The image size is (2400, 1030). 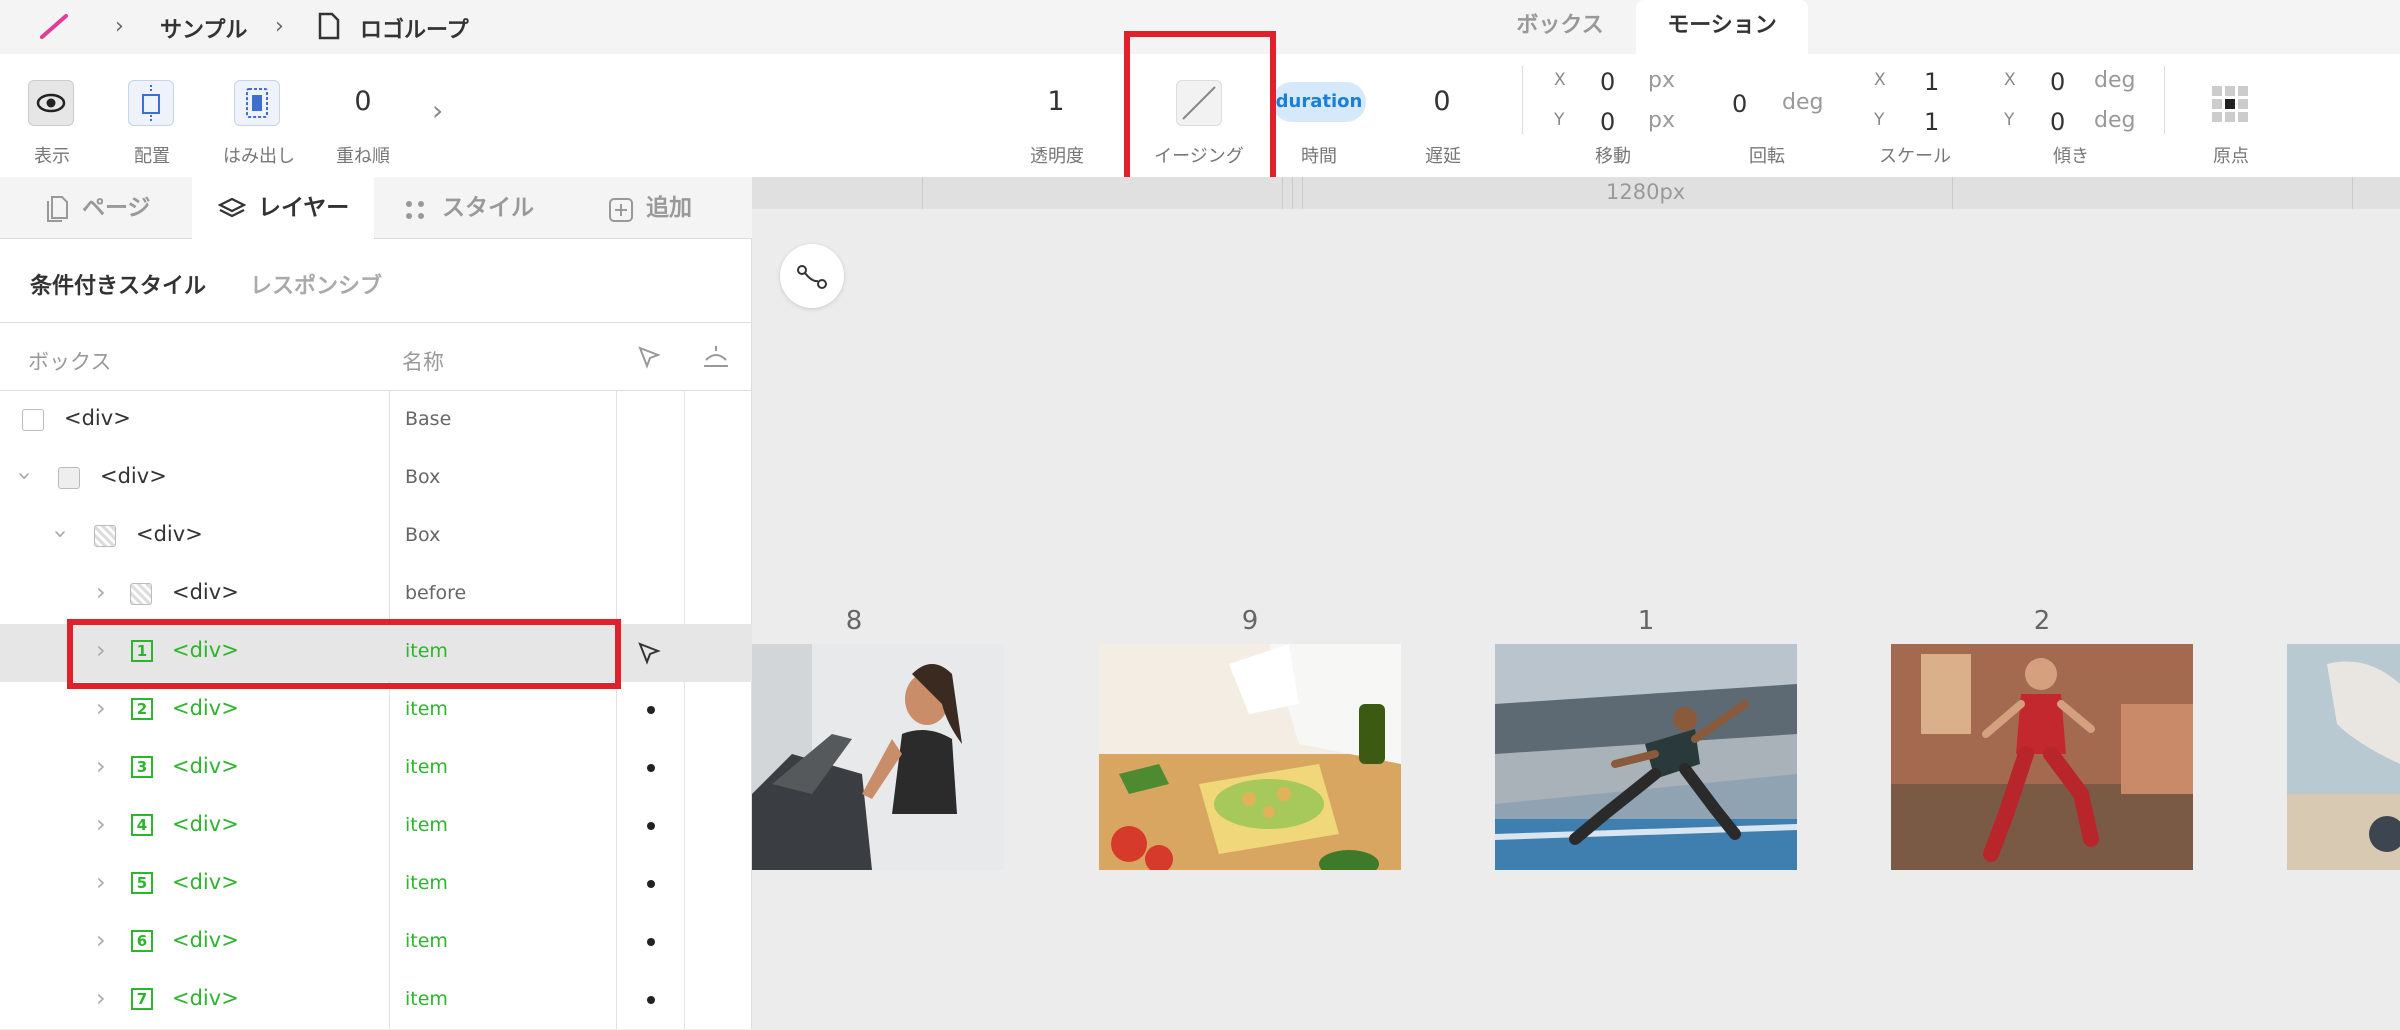 I want to click on visibility-icon, so click(x=716, y=357).